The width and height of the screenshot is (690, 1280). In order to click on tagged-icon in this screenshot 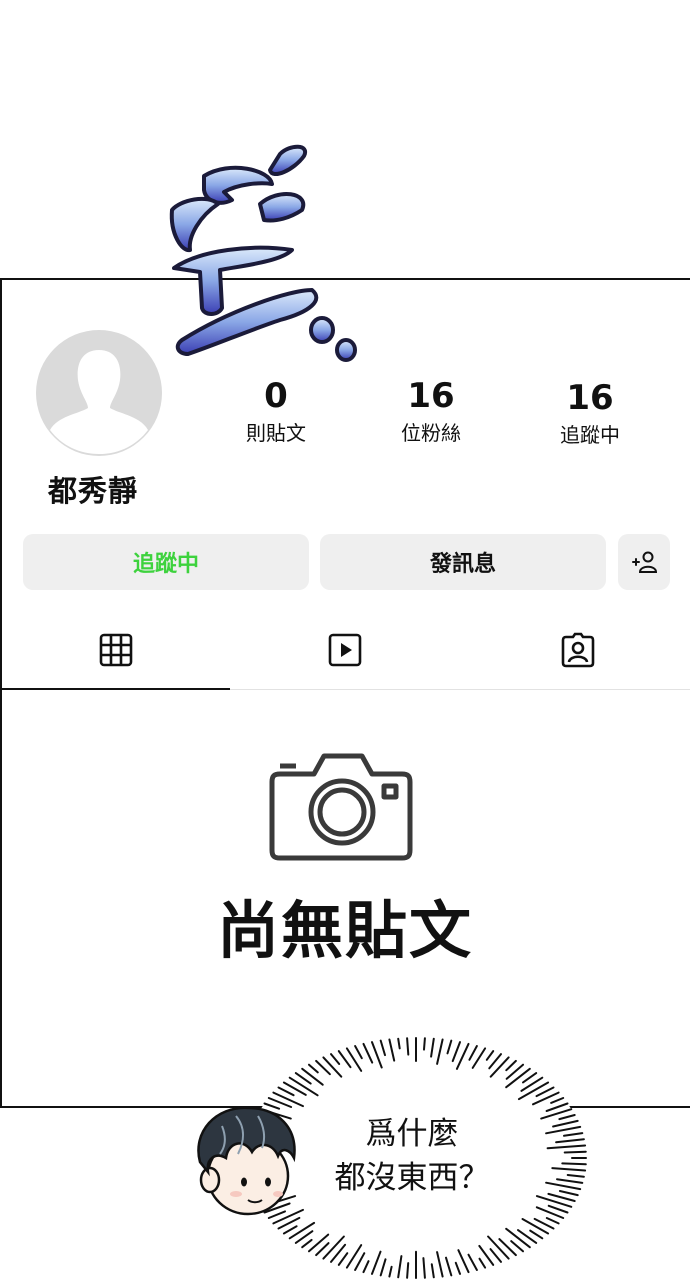, I will do `click(578, 650)`.